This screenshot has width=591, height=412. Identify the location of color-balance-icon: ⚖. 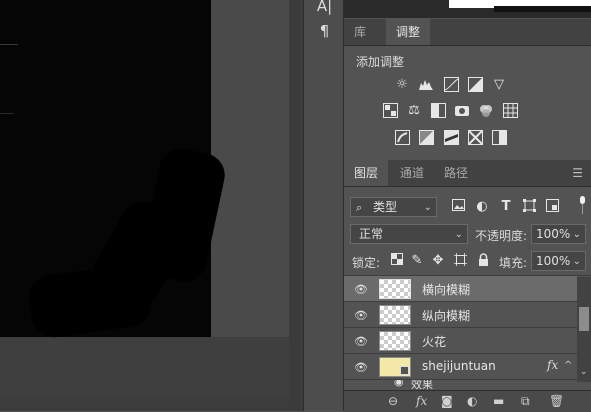
(414, 111).